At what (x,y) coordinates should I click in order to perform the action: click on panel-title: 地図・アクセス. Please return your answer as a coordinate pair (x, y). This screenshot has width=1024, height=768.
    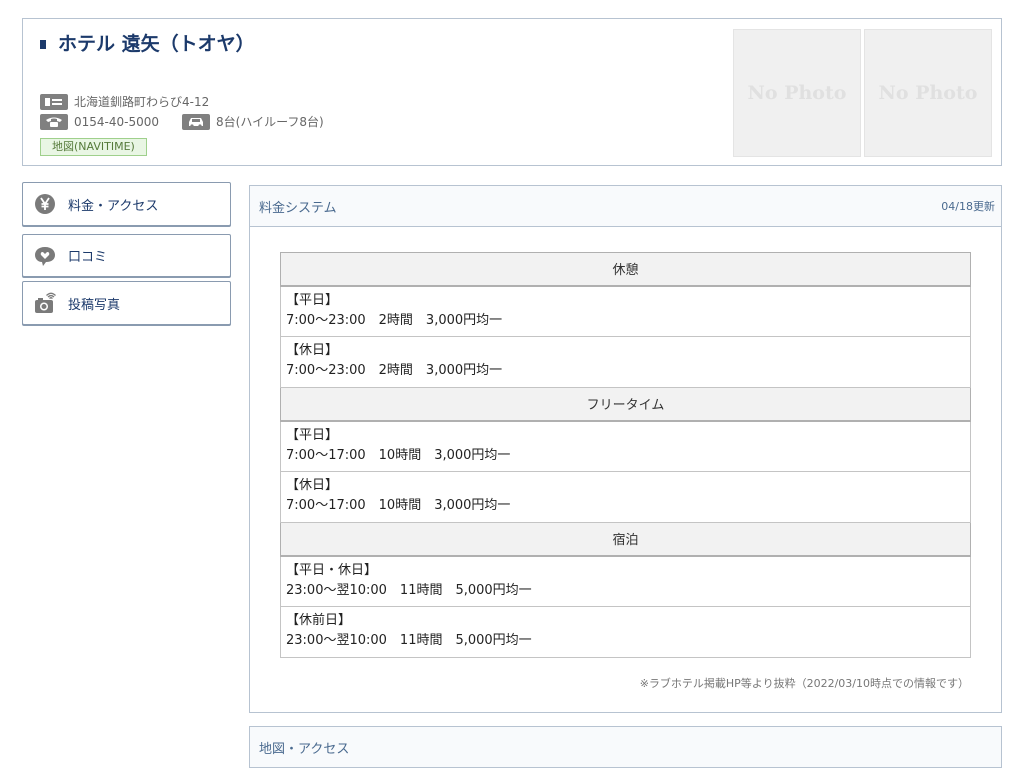
    Looking at the image, I should click on (304, 749).